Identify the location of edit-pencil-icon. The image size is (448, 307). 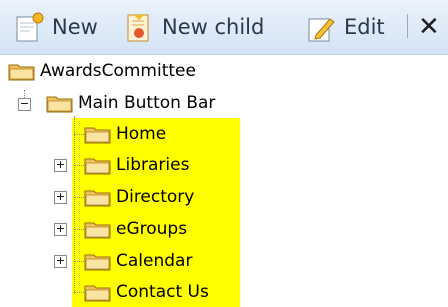
(321, 30).